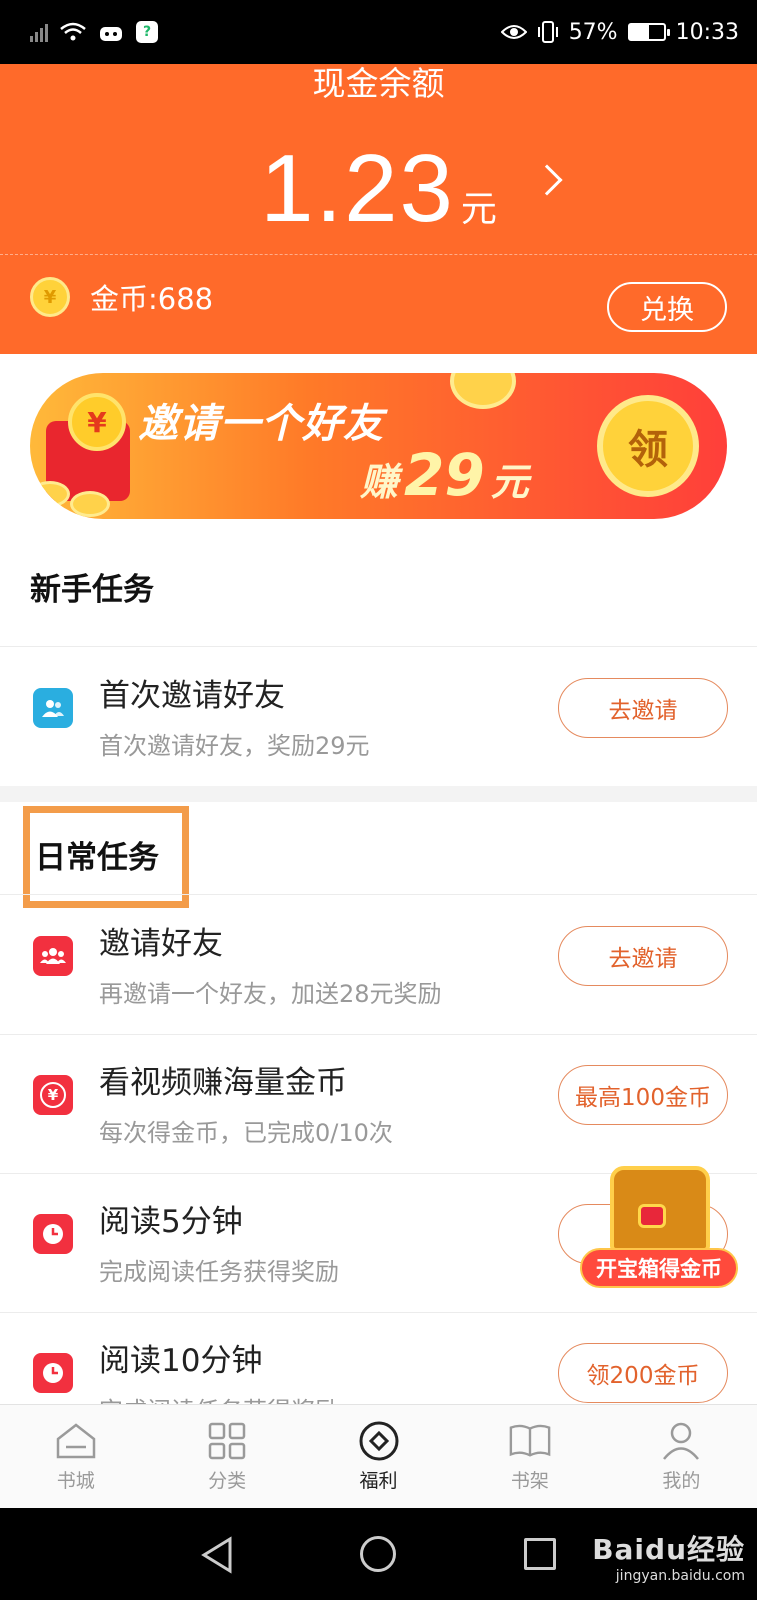 The height and width of the screenshot is (1600, 757). I want to click on balance-amount: 1.23 元, so click(378, 189).